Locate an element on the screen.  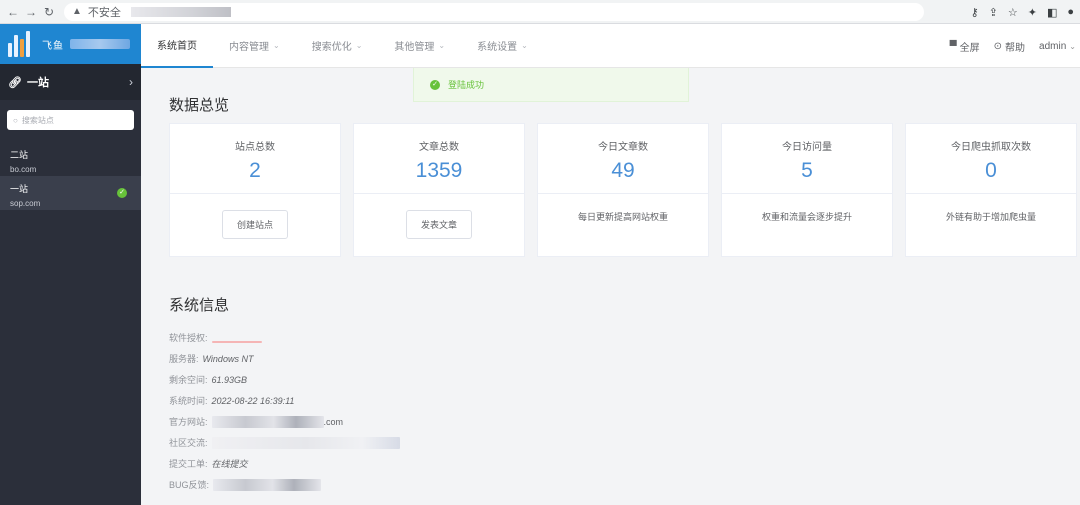
reload-icon: ↻ is located at coordinates (49, 12).